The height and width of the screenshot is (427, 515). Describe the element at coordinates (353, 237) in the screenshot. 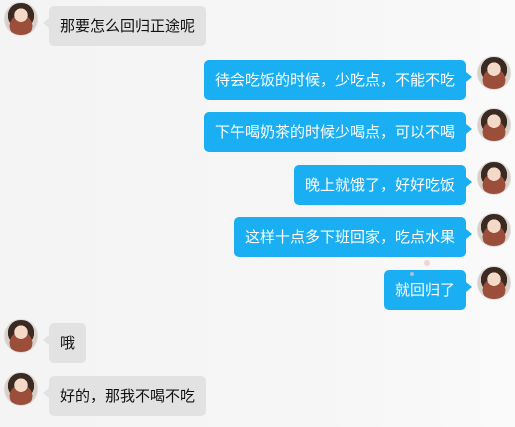

I see `message-bubble-sent: 这样十点多下班回家，吃点水果` at that location.